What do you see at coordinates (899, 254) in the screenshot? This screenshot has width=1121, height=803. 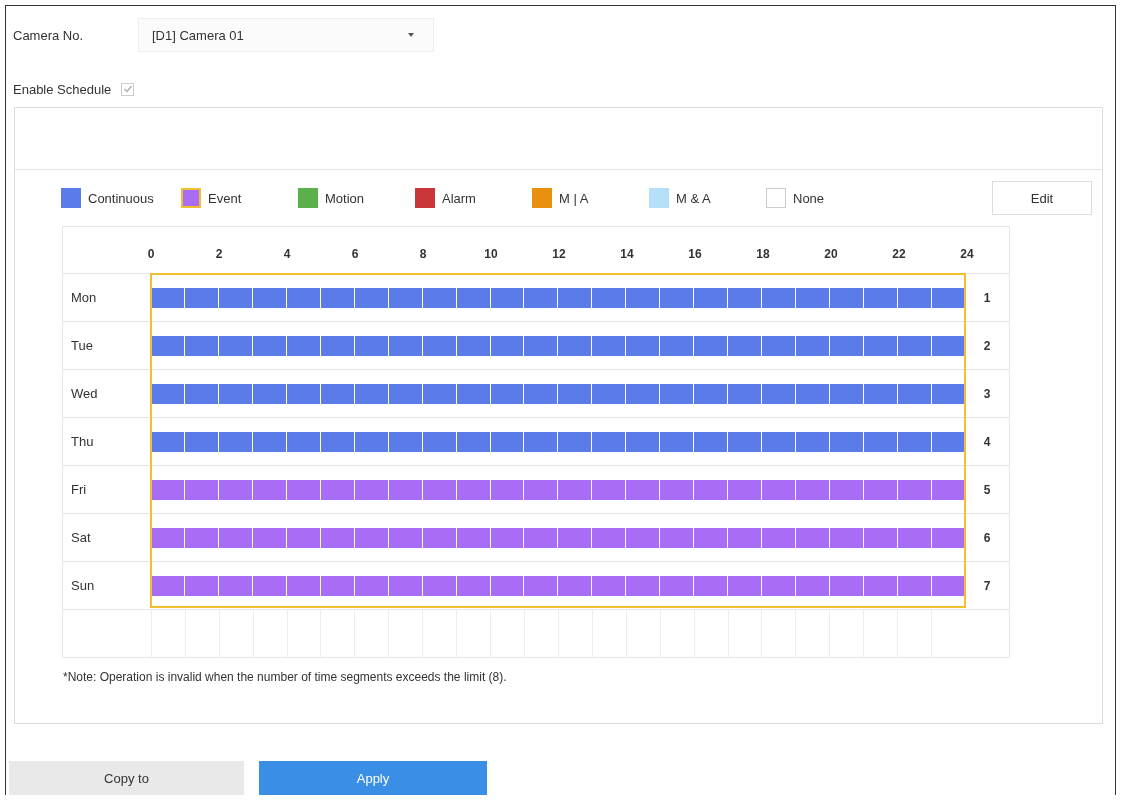 I see `hour-label: 22` at bounding box center [899, 254].